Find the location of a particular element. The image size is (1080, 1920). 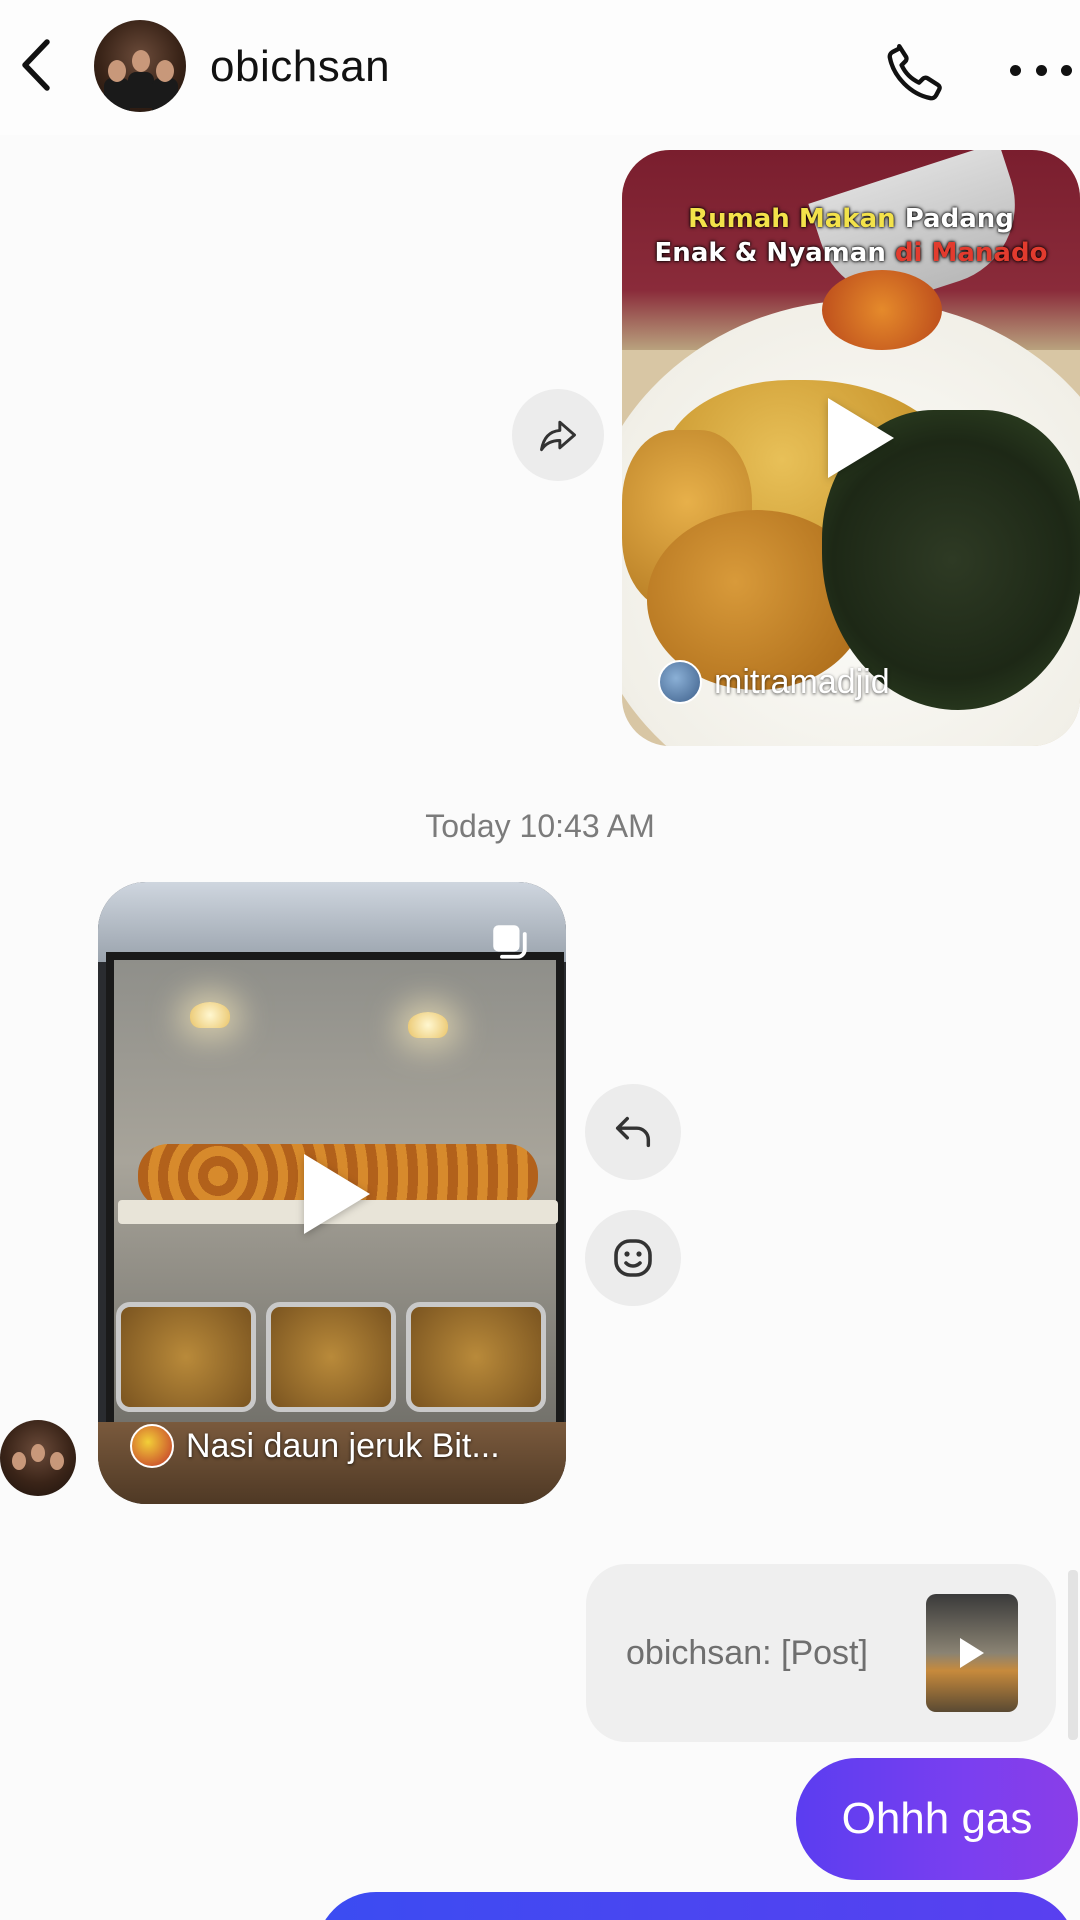

more-horizontal-icon is located at coordinates (1015, 70).